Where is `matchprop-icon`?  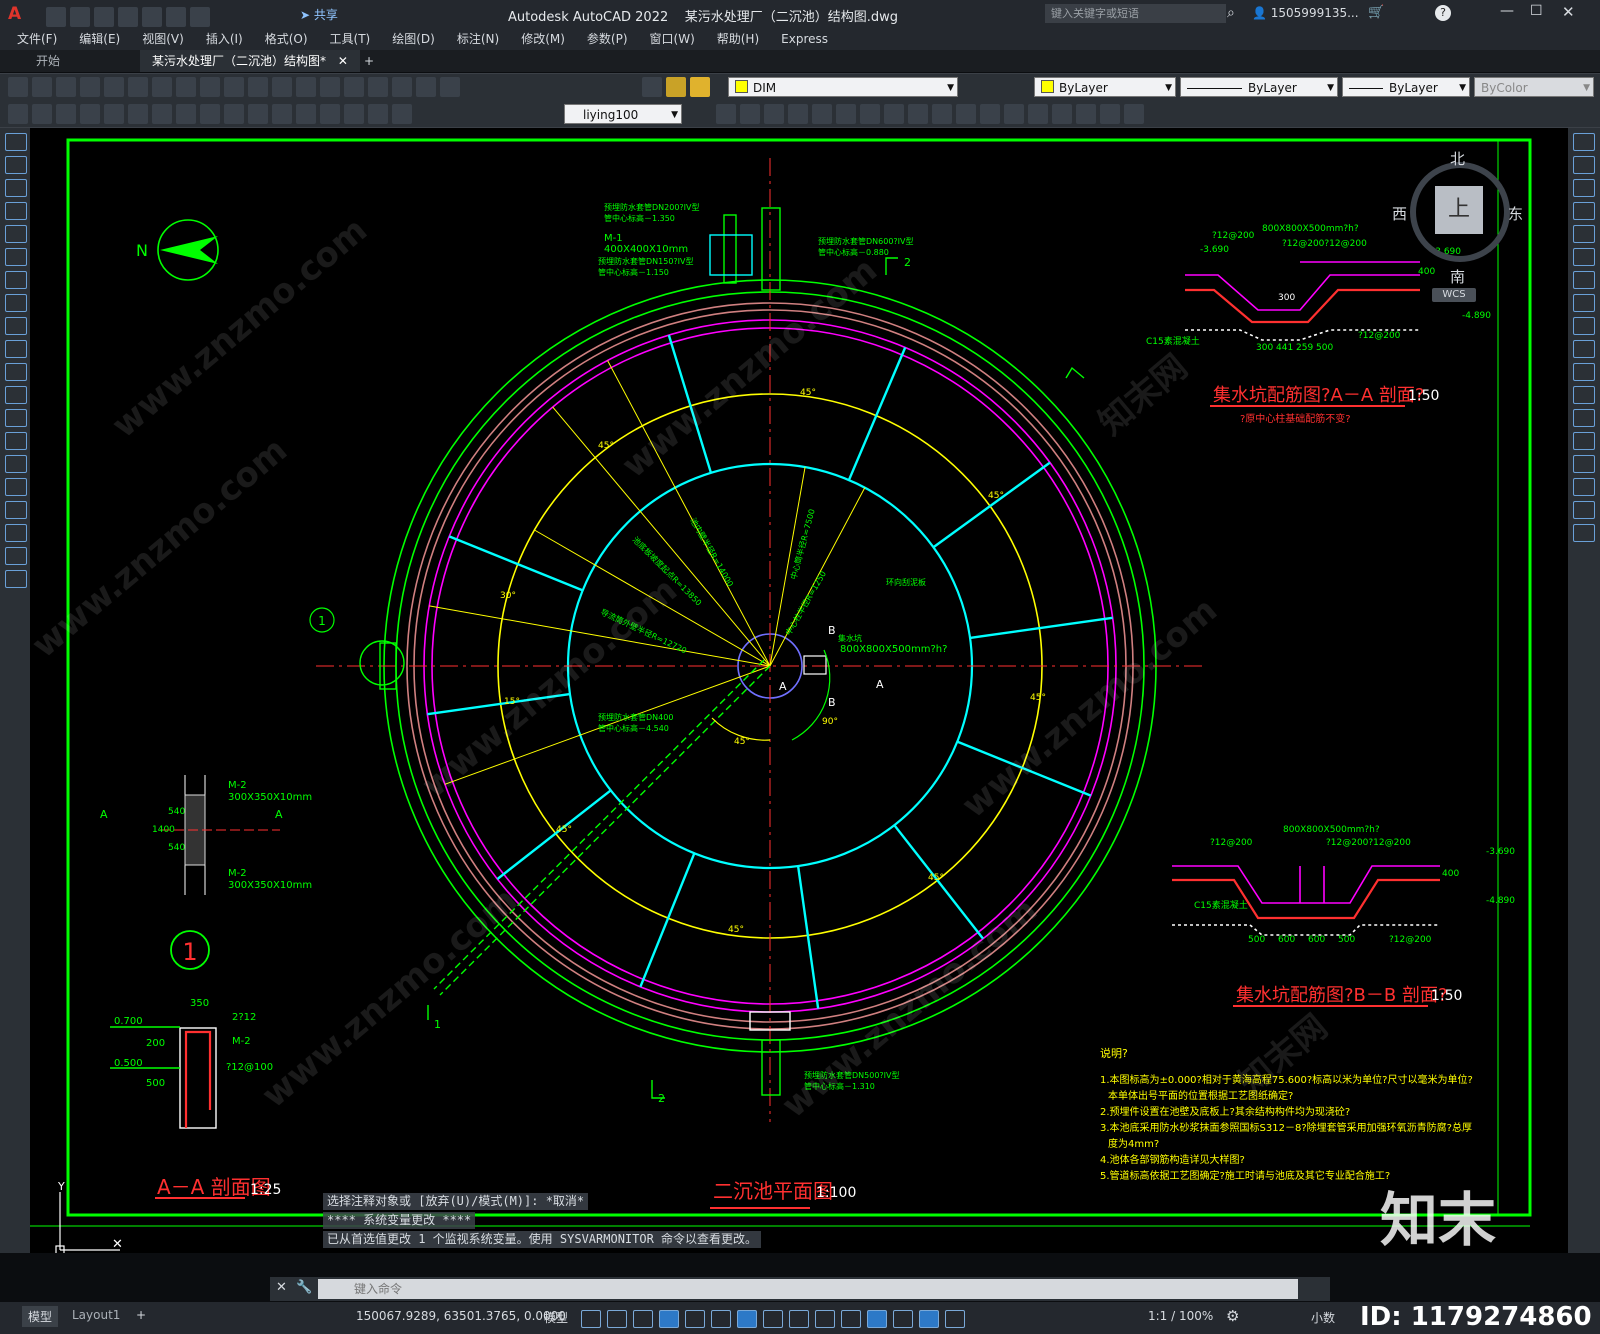 matchprop-icon is located at coordinates (234, 87).